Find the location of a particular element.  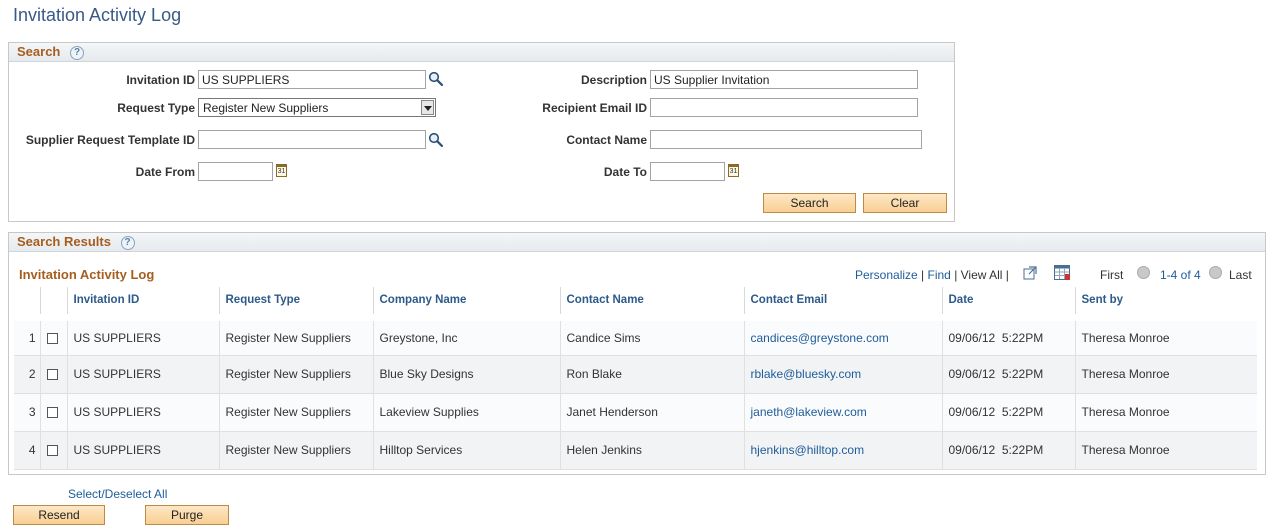

grid-navigation: Personalize | Find | View All | is located at coordinates (932, 275).